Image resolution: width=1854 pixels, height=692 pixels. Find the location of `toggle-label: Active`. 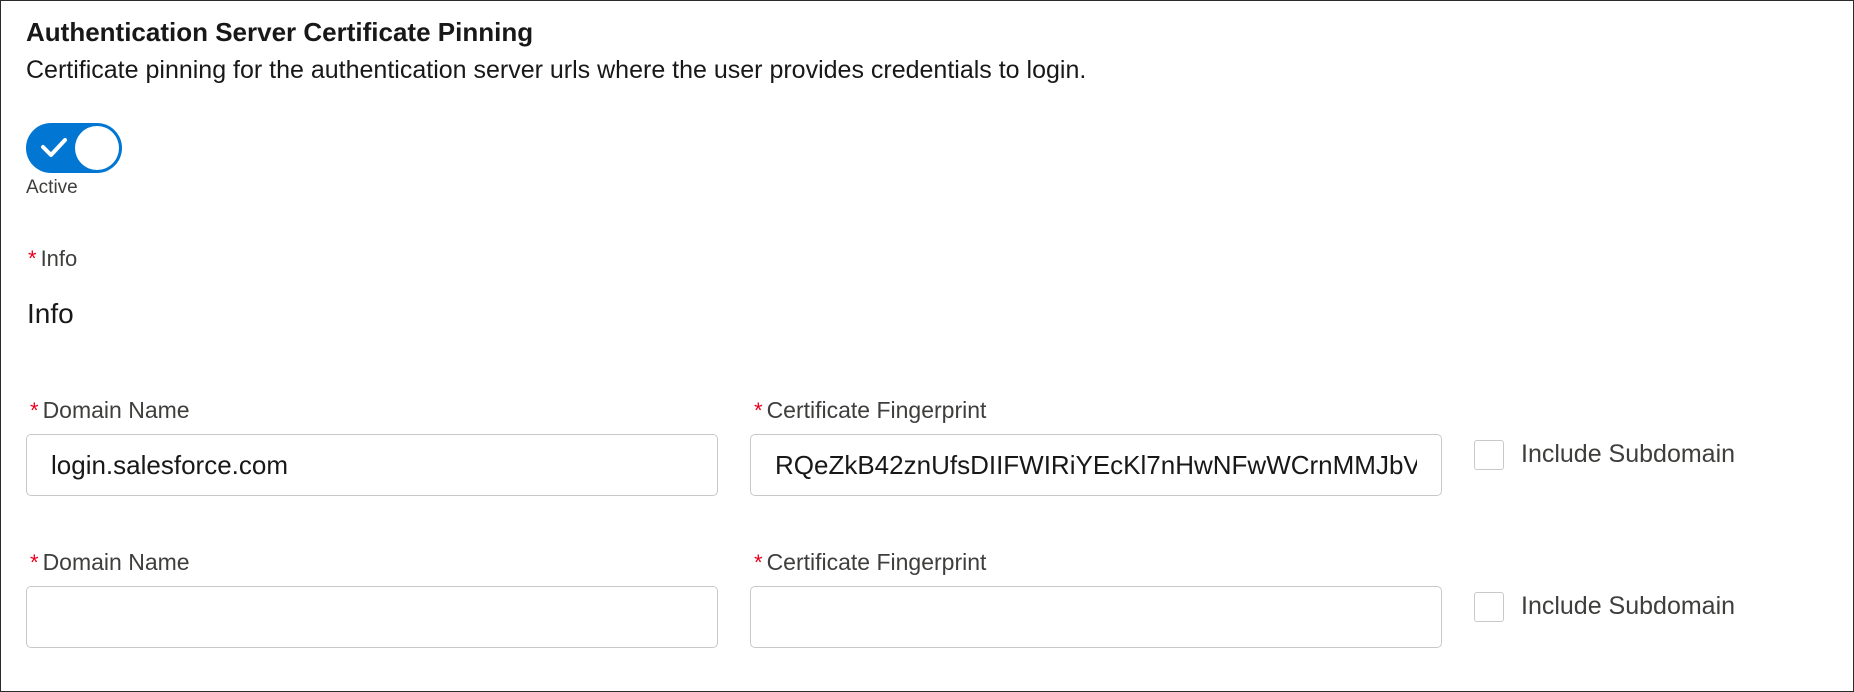

toggle-label: Active is located at coordinates (52, 187).